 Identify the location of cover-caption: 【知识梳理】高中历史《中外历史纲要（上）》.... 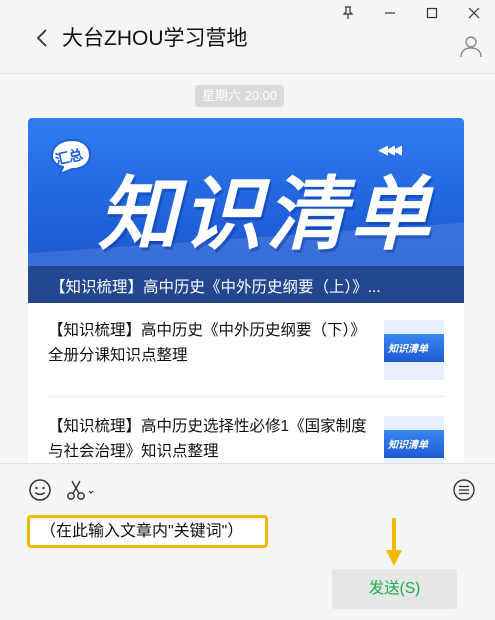
(250, 286).